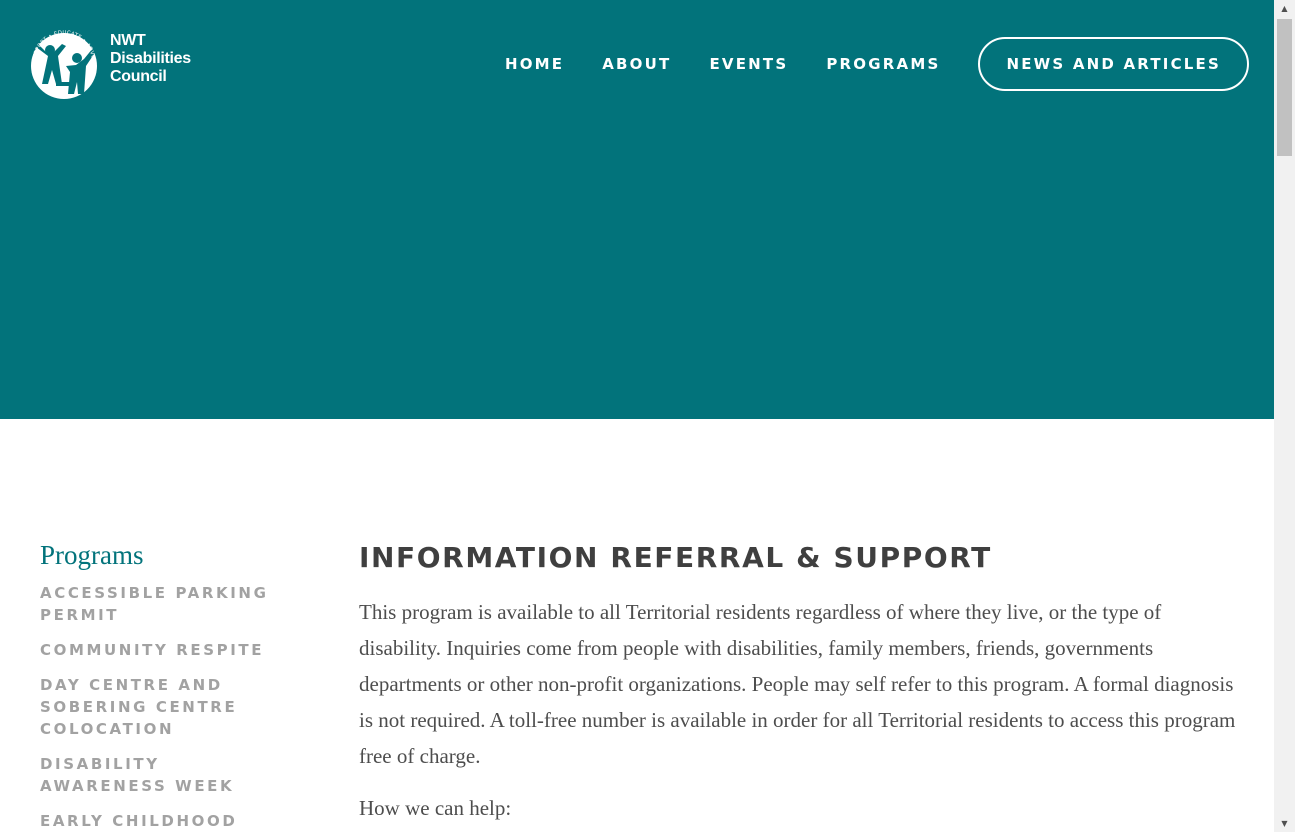 The image size is (1295, 832). Describe the element at coordinates (534, 64) in the screenshot. I see `nav-home: HOME` at that location.